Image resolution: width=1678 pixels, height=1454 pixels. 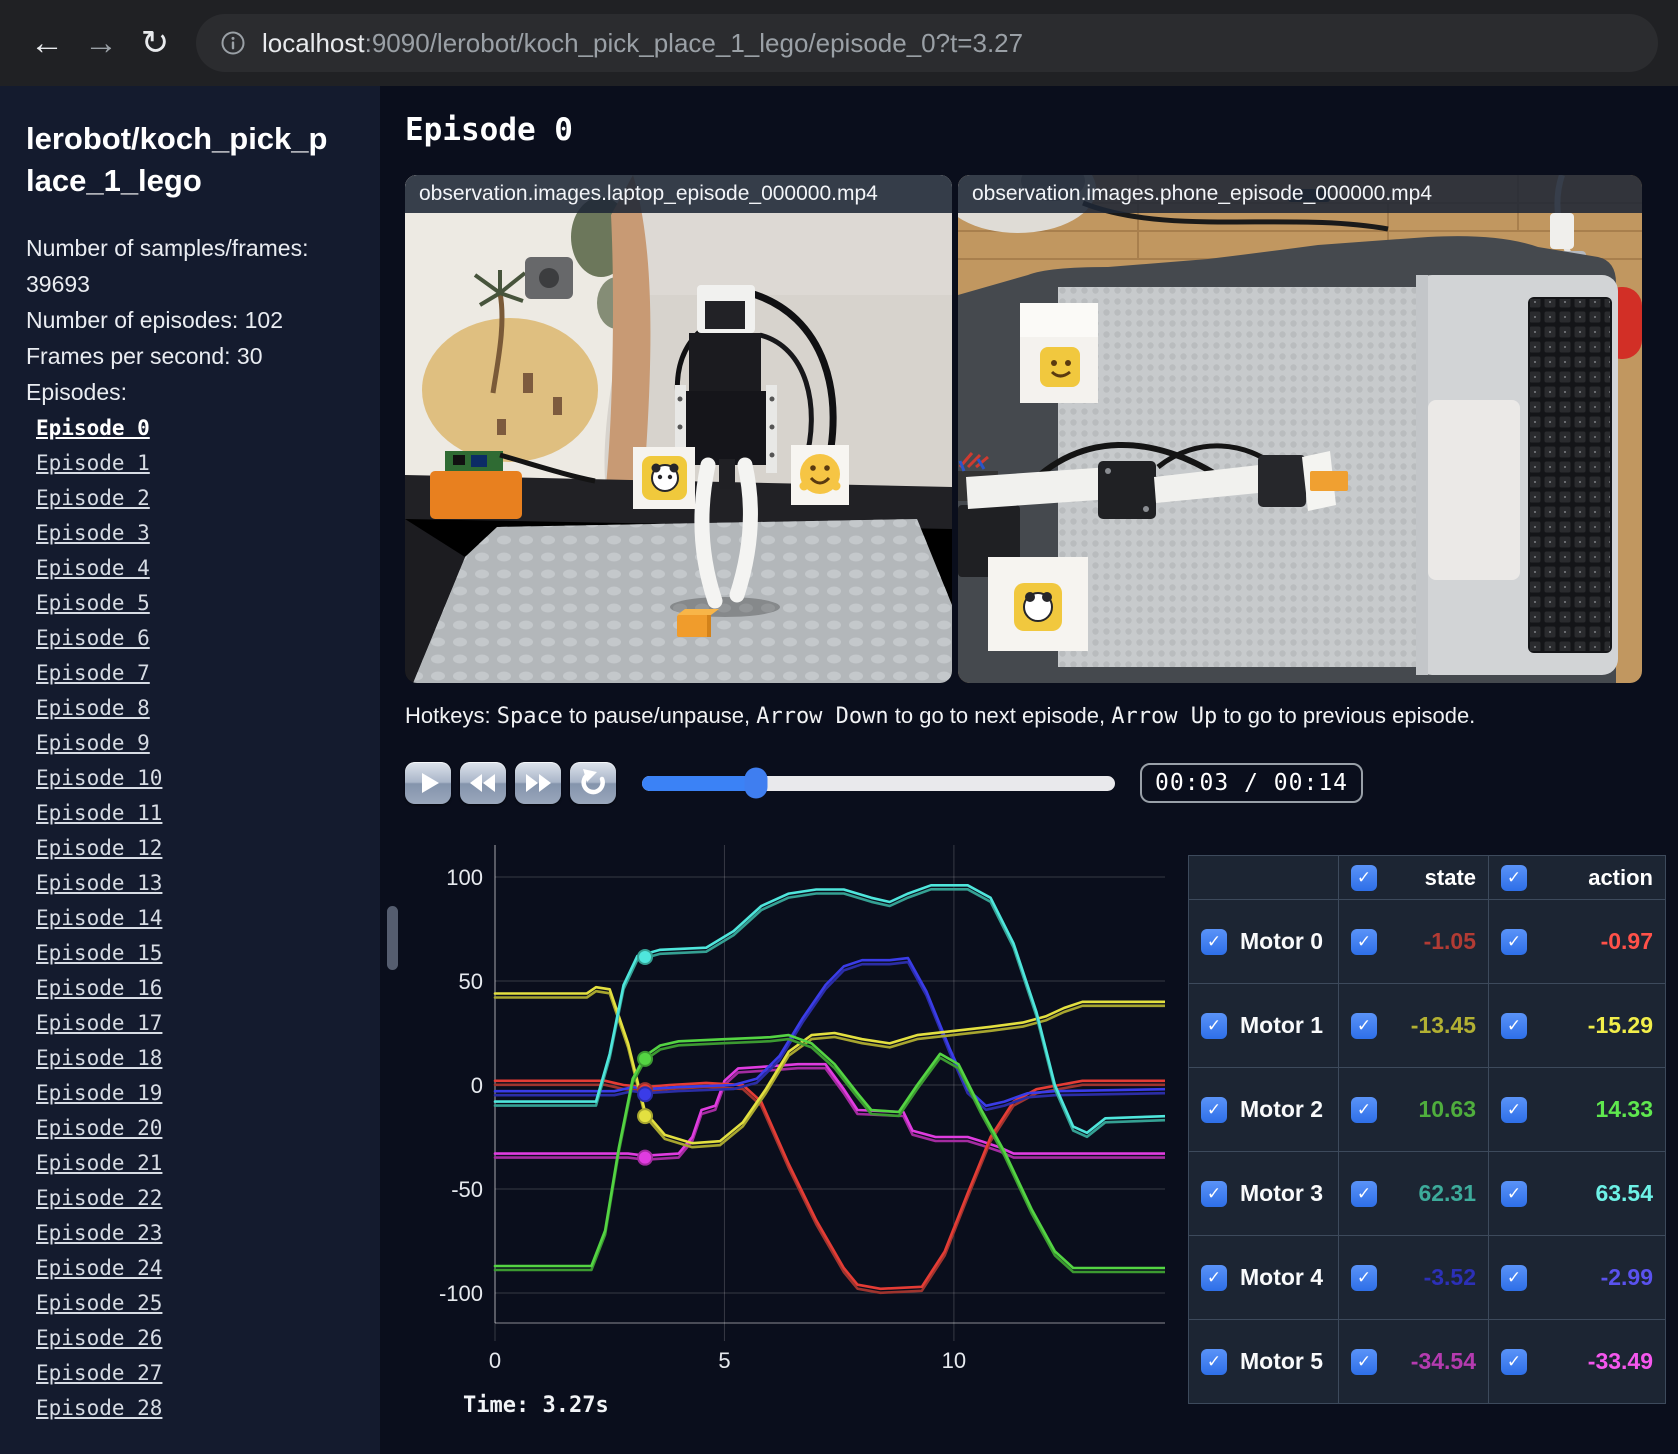 I want to click on sidebar-episode-link: Episode 19, so click(x=99, y=1093).